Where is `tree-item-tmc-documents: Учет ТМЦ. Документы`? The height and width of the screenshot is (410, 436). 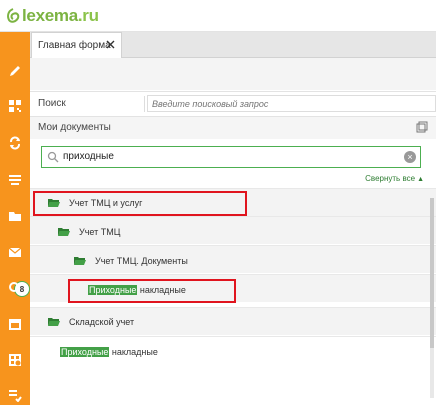
tree-item-tmc-documents: Учет ТМЦ. Документы is located at coordinates (131, 261).